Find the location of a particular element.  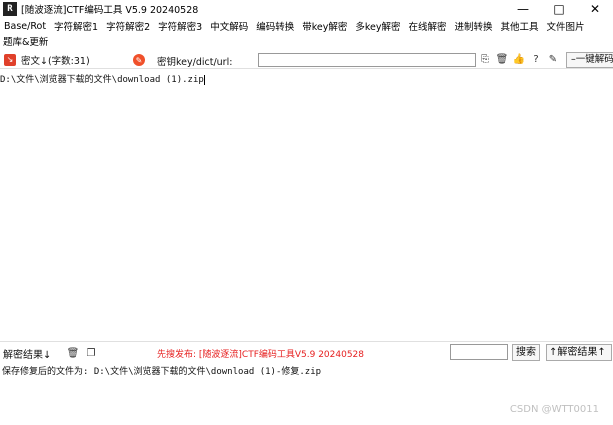

app-logo-icon: R is located at coordinates (10, 9).